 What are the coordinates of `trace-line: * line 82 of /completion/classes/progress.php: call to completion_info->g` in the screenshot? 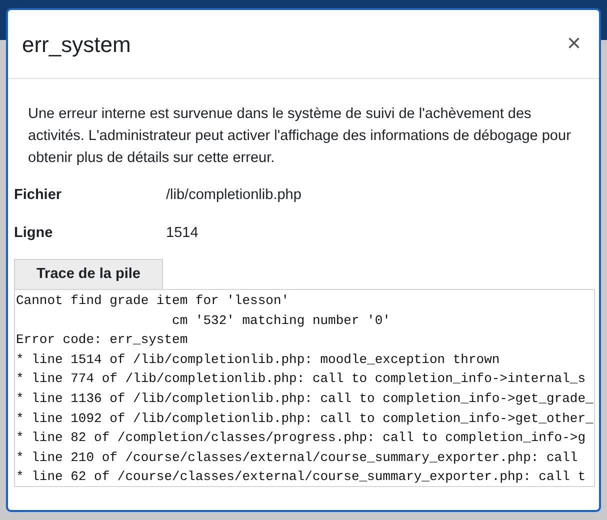 It's located at (301, 438).